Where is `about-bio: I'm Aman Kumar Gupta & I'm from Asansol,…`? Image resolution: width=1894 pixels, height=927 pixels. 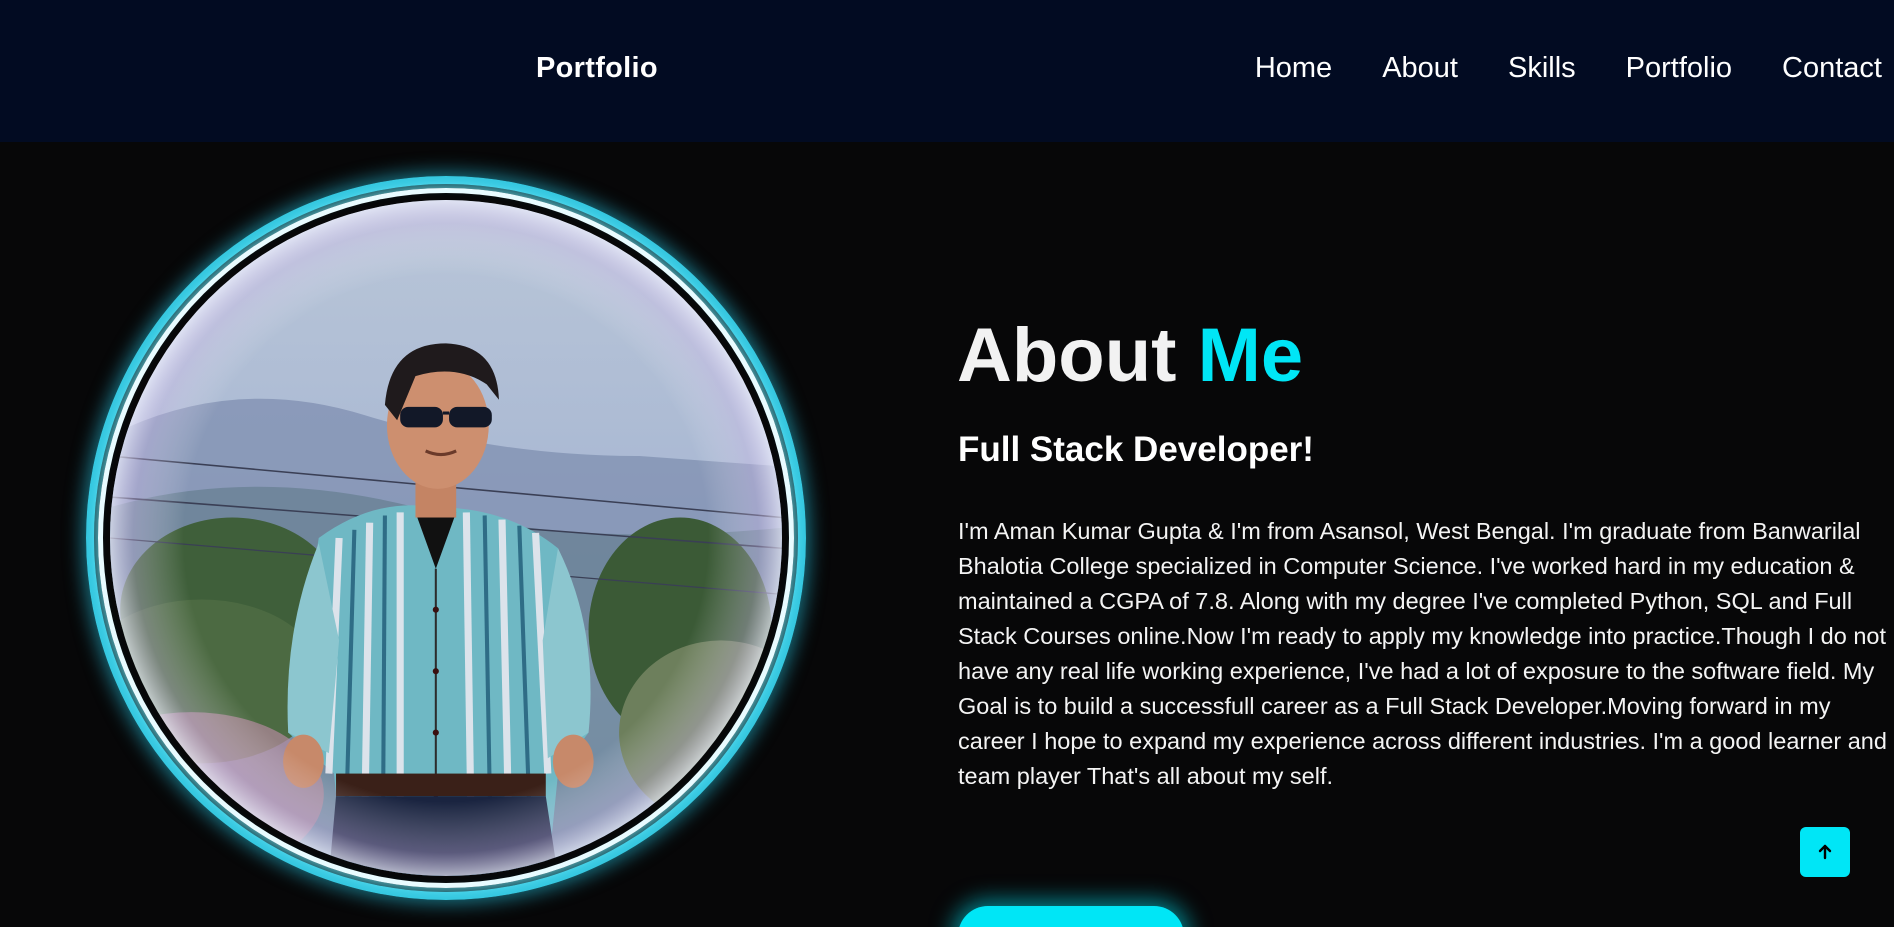
about-bio: I'm Aman Kumar Gupta & I'm from Asansol,… is located at coordinates (1422, 653).